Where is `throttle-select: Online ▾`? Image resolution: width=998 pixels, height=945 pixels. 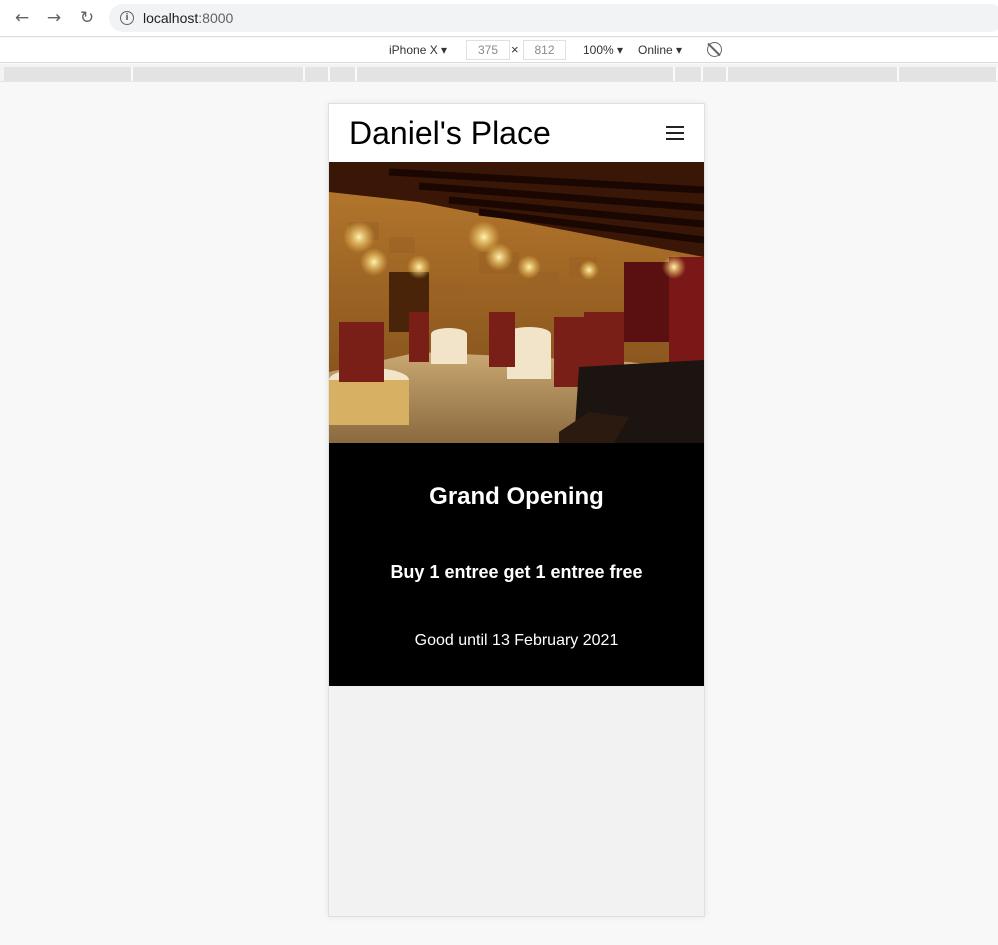 throttle-select: Online ▾ is located at coordinates (660, 50).